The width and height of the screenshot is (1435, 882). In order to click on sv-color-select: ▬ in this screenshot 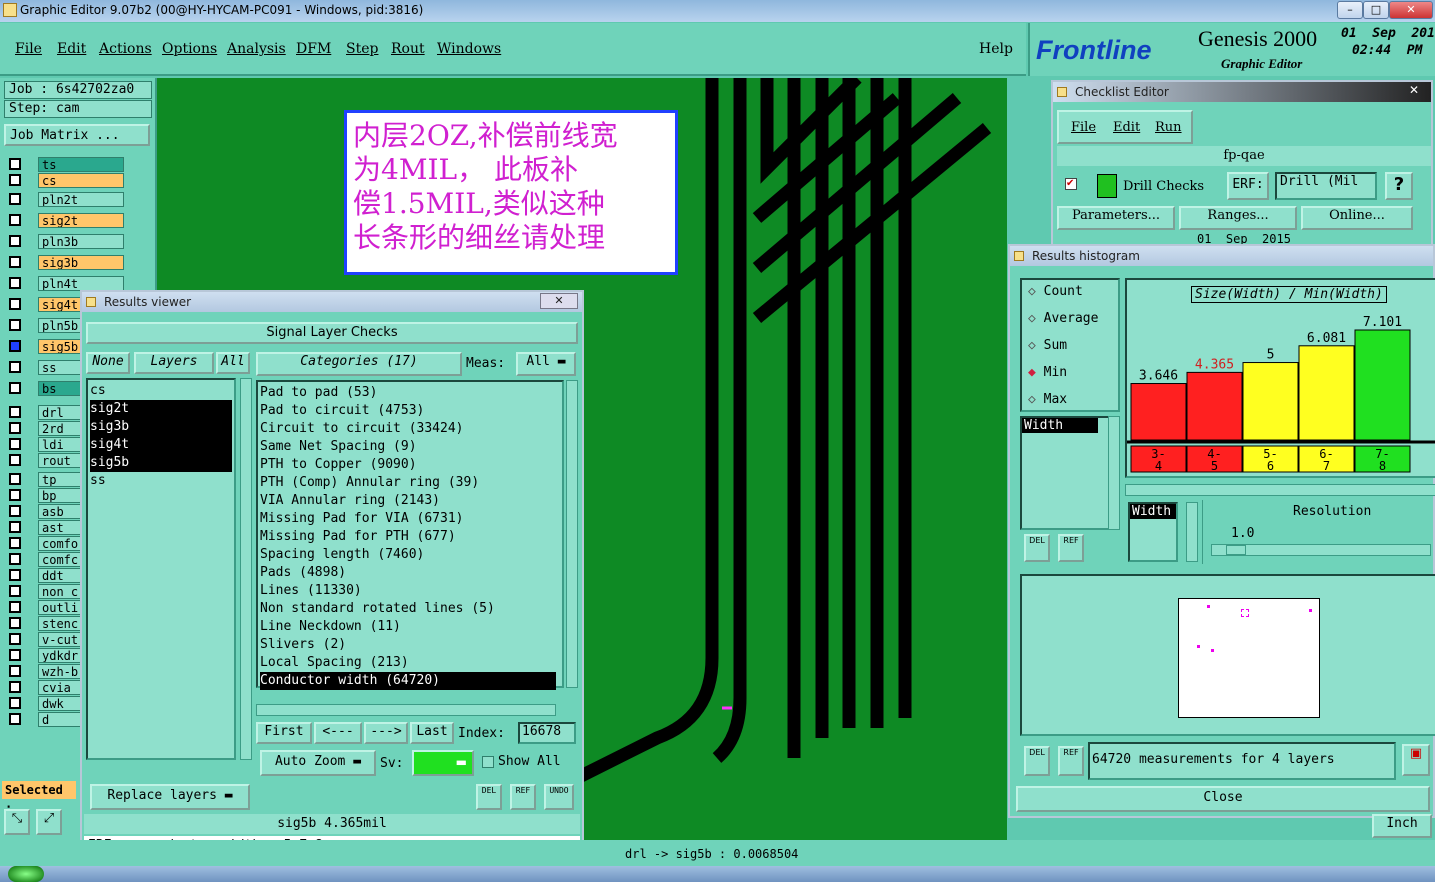, I will do `click(443, 763)`.